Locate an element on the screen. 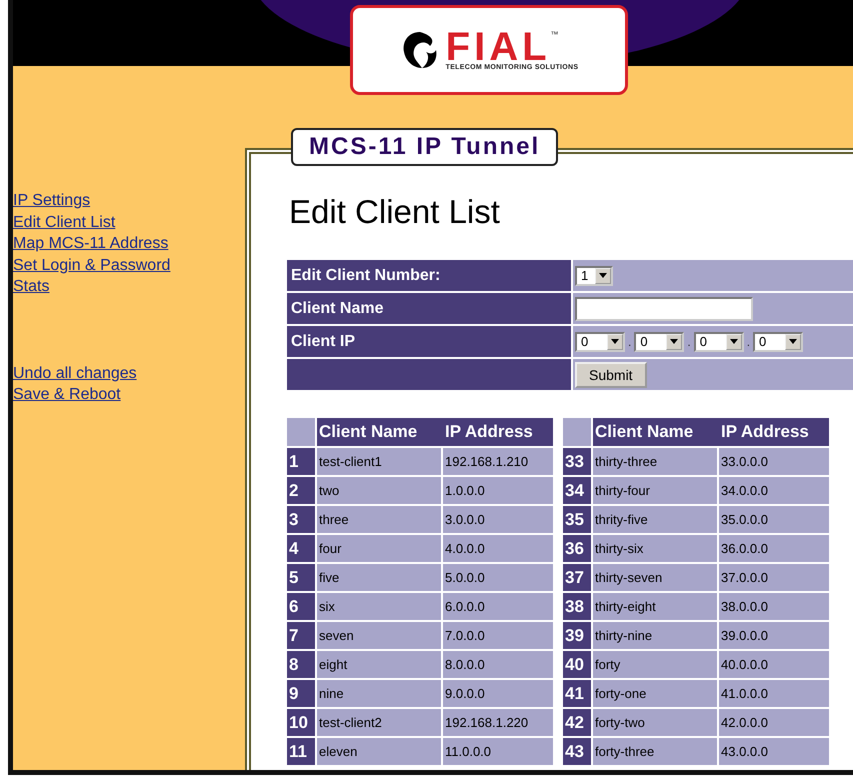 Image resolution: width=853 pixels, height=780 pixels. form-label-cell: Client Name is located at coordinates (430, 308).